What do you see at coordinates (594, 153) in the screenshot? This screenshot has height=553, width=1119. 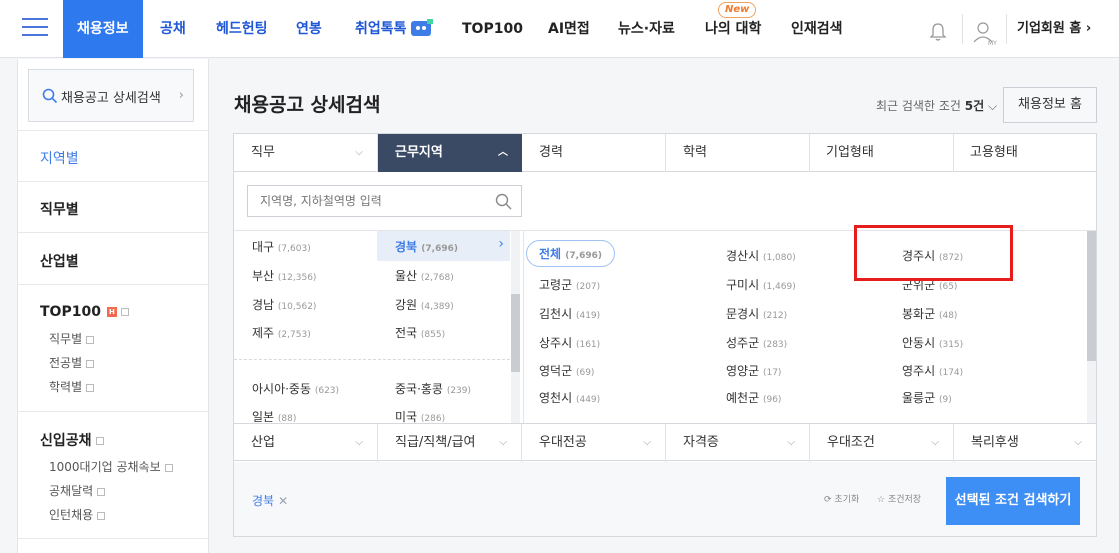 I see `tab-career: 경력` at bounding box center [594, 153].